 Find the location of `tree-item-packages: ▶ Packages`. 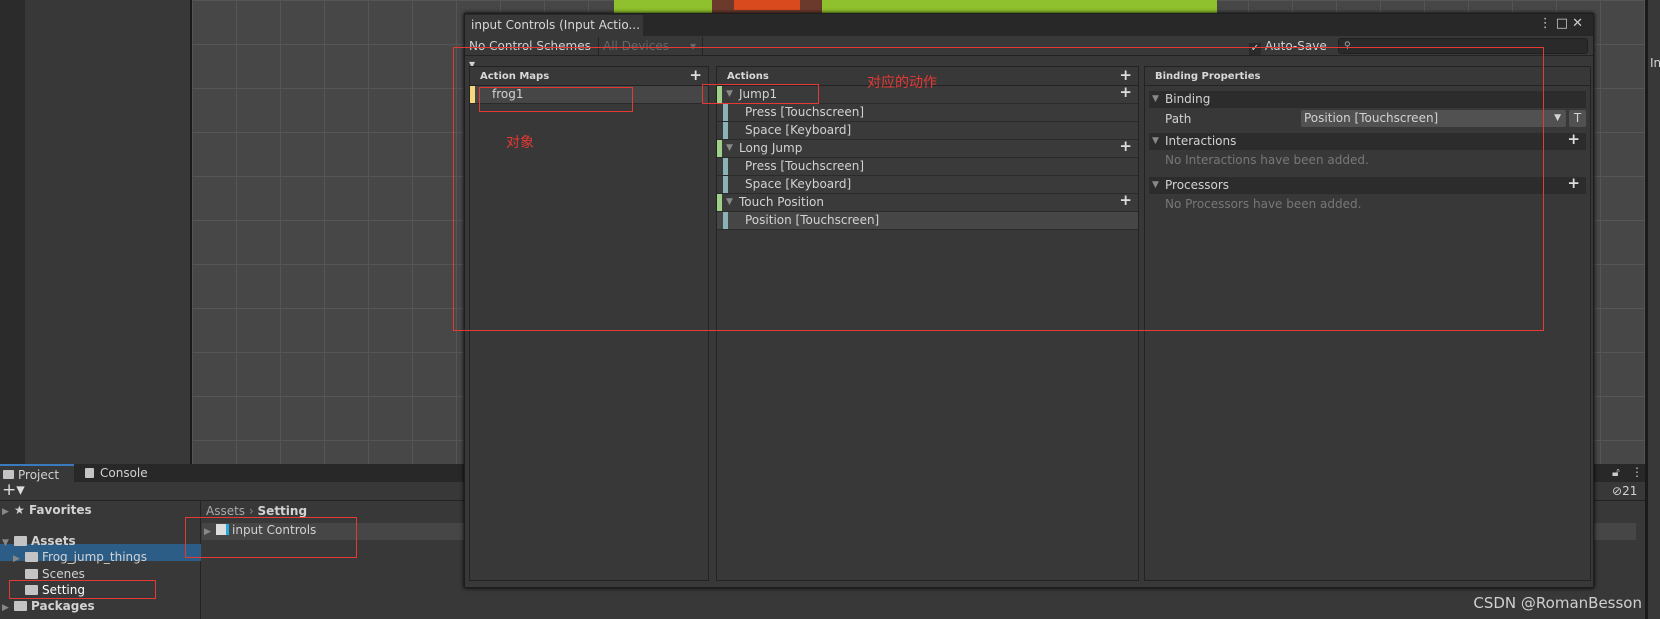

tree-item-packages: ▶ Packages is located at coordinates (48, 606).